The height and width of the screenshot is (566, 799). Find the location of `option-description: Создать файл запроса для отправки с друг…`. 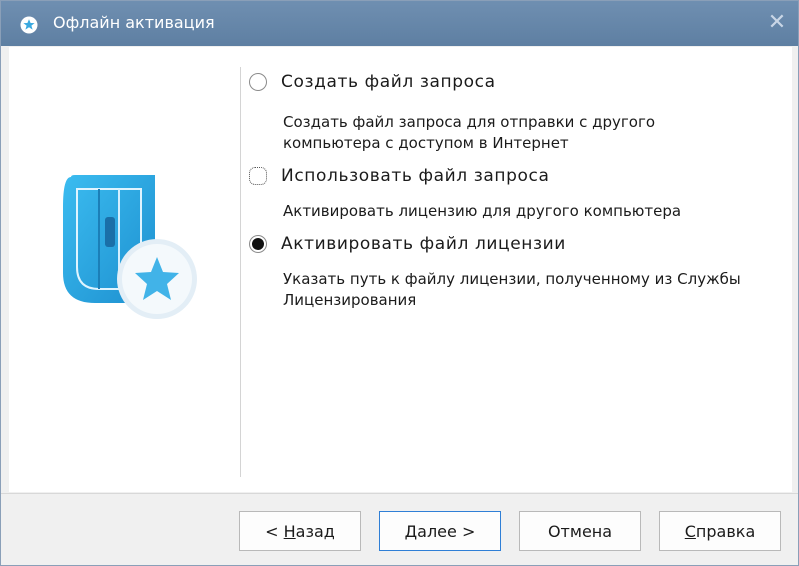

option-description: Создать файл запроса для отправки с друг… is located at coordinates (469, 132).